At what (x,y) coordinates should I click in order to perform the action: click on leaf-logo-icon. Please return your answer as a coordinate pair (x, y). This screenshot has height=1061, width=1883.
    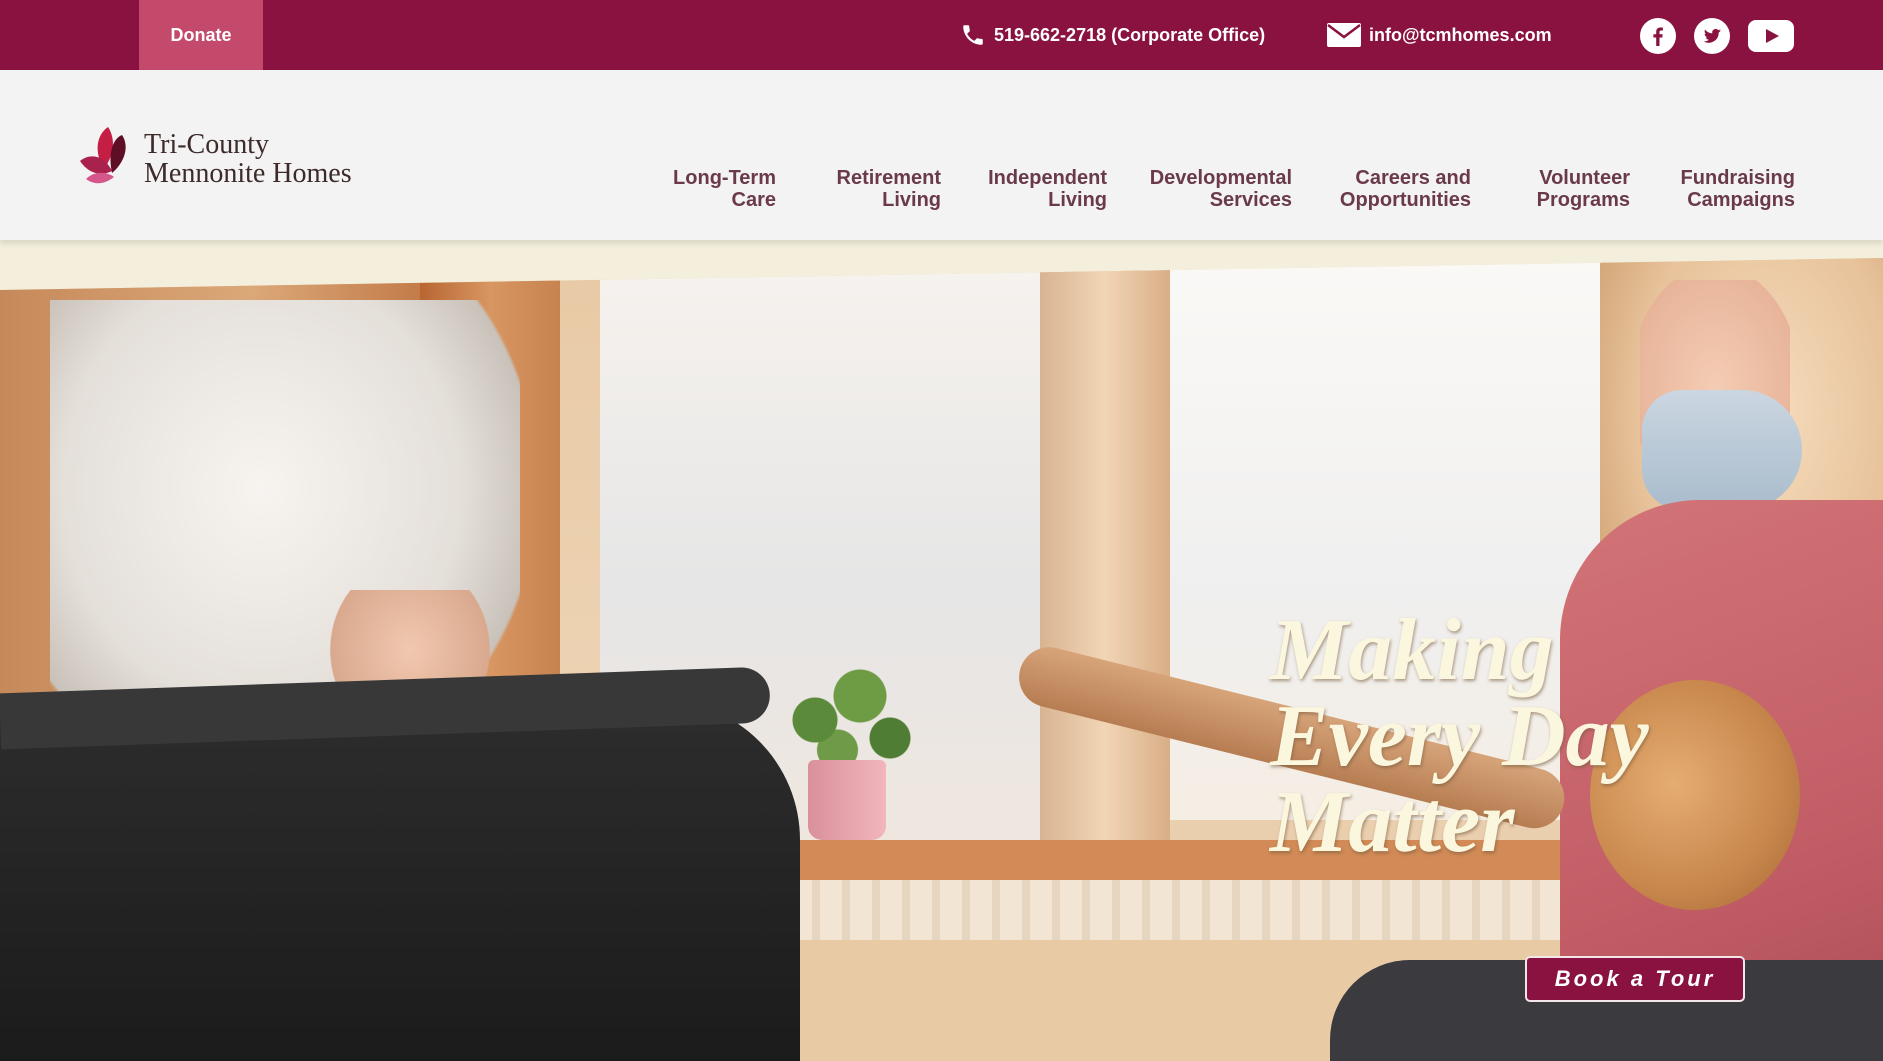
    Looking at the image, I should click on (107, 158).